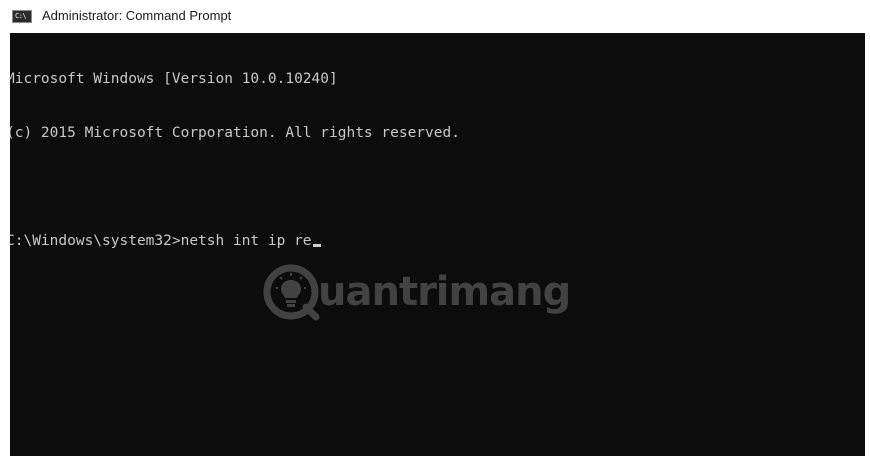 The image size is (870, 456). What do you see at coordinates (174, 79) in the screenshot?
I see `console-line: Microsoft Windows [Version 10.0.10240]` at bounding box center [174, 79].